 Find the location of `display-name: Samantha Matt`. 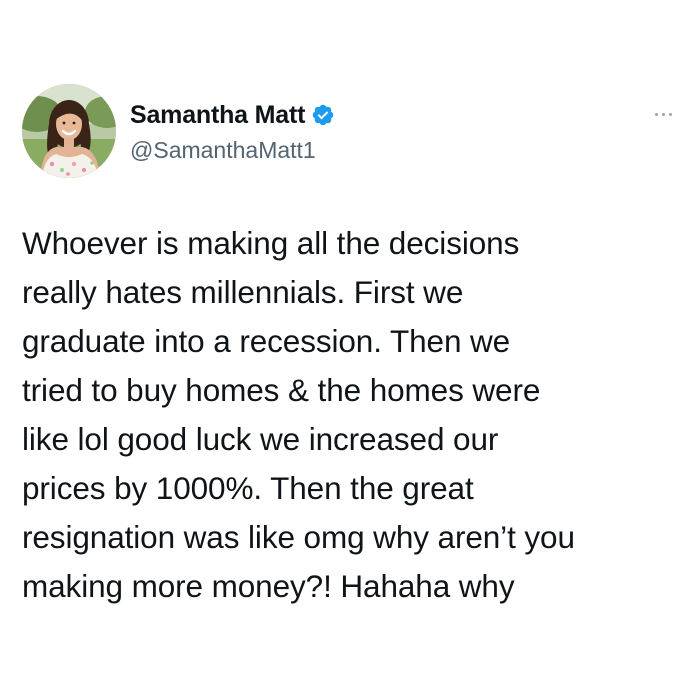

display-name: Samantha Matt is located at coordinates (217, 115).